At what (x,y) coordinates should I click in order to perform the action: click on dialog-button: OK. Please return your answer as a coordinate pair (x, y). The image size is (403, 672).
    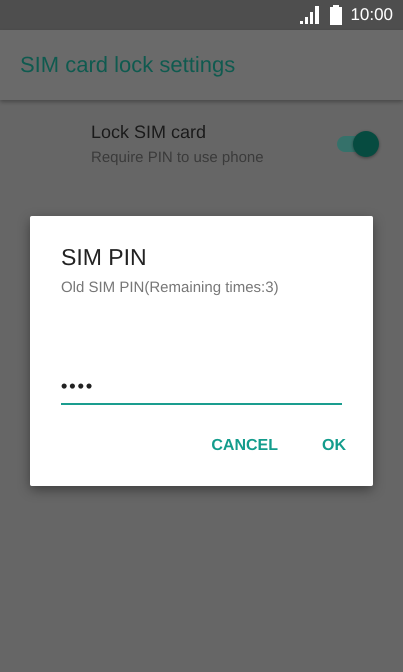
    Looking at the image, I should click on (334, 446).